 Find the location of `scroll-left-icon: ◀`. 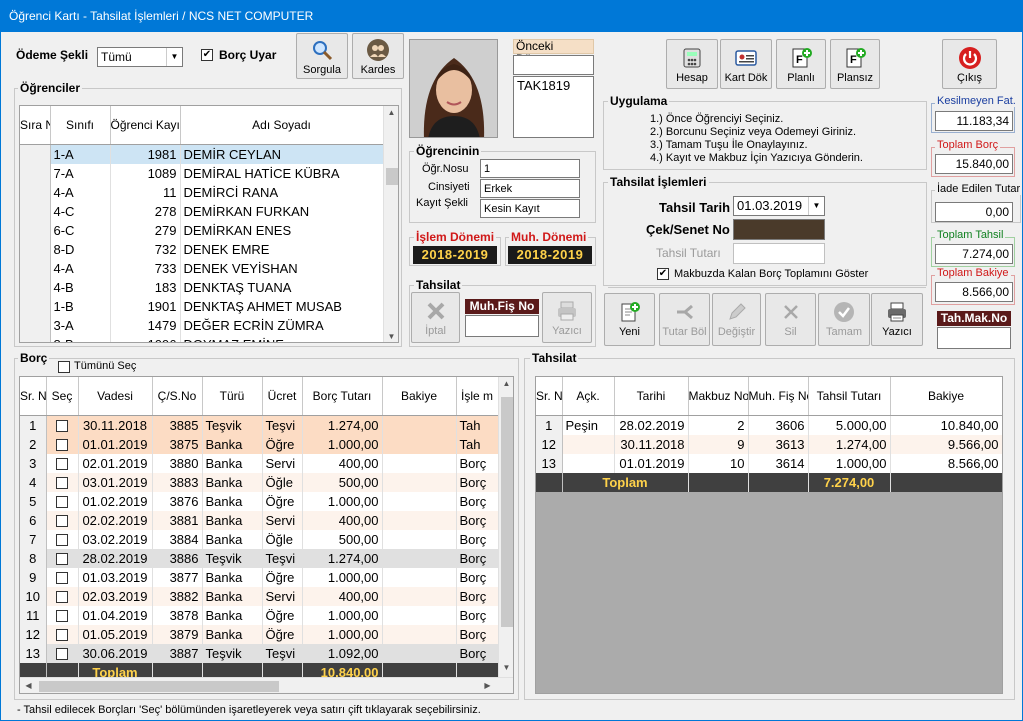

scroll-left-icon: ◀ is located at coordinates (28, 685).